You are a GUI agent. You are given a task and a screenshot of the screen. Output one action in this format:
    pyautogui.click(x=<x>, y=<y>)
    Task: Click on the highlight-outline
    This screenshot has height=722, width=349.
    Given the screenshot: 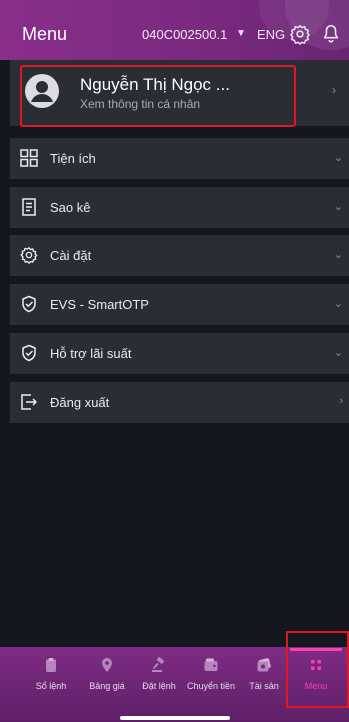 What is the action you would take?
    pyautogui.click(x=317, y=669)
    